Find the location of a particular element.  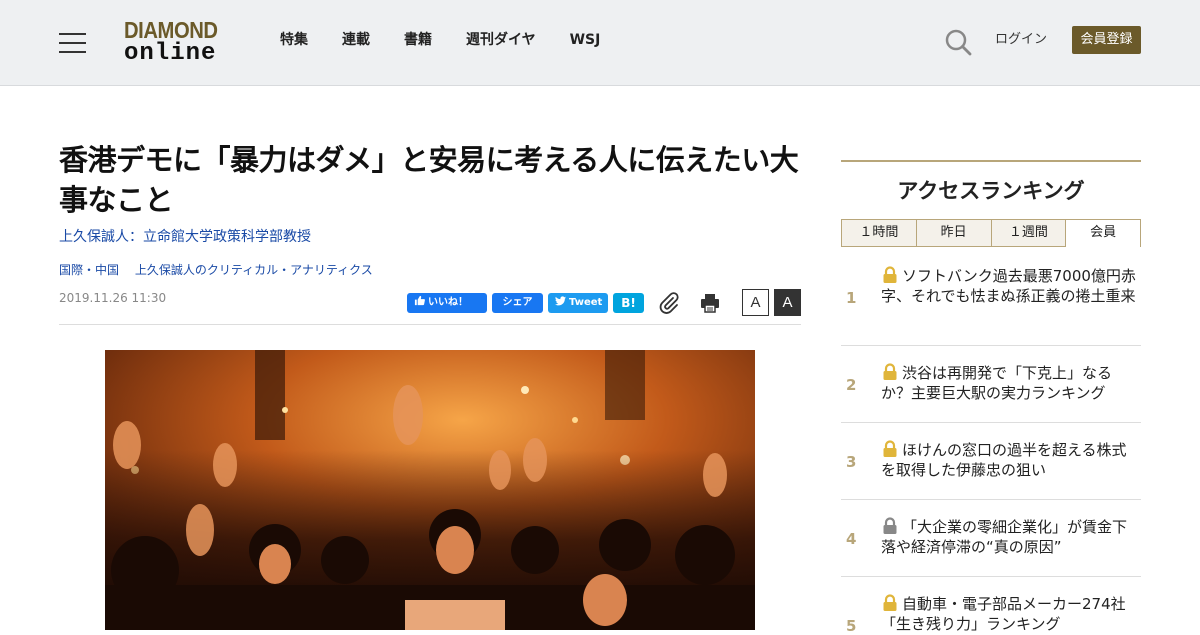

login-link: ログイン is located at coordinates (1021, 40).